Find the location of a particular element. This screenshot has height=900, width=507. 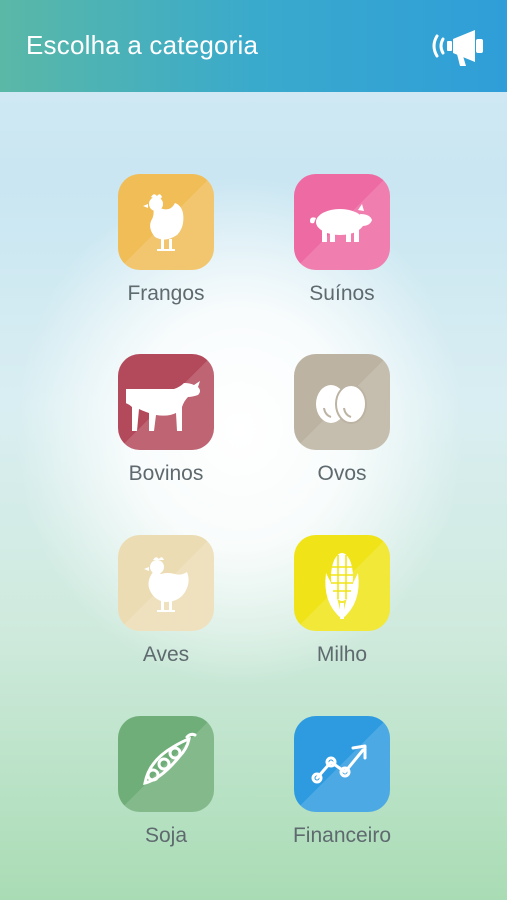

category-label: Frangos is located at coordinates (166, 293).